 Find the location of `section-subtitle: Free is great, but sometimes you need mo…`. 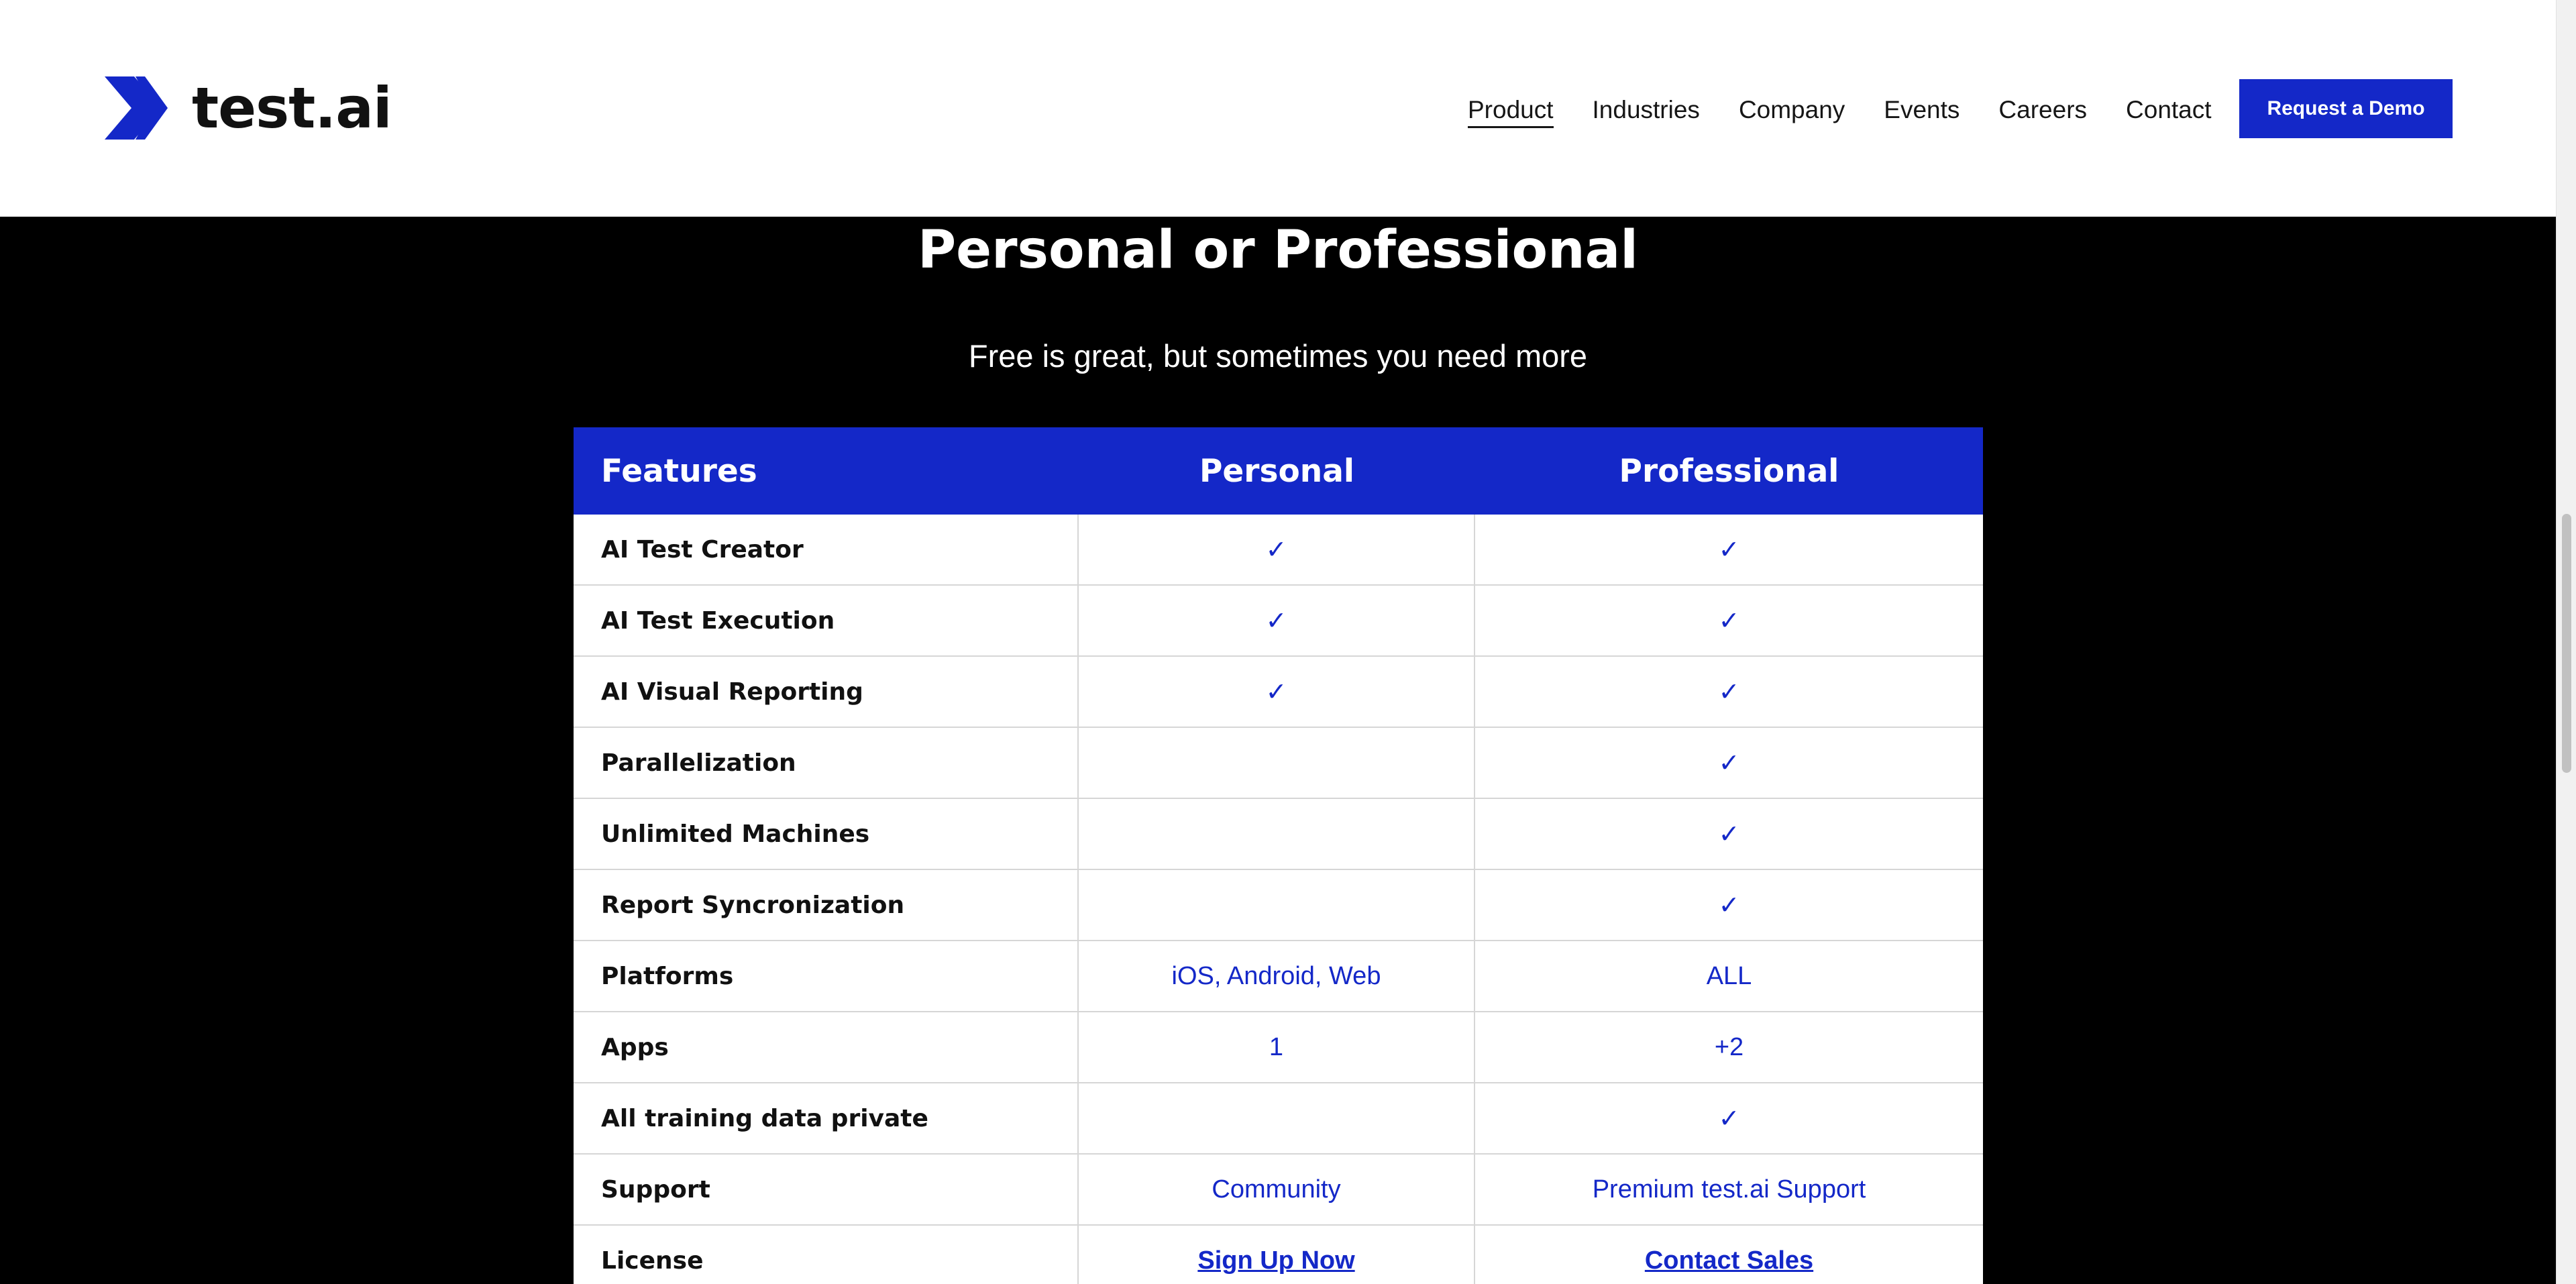

section-subtitle: Free is great, but sometimes you need mo… is located at coordinates (1278, 356).